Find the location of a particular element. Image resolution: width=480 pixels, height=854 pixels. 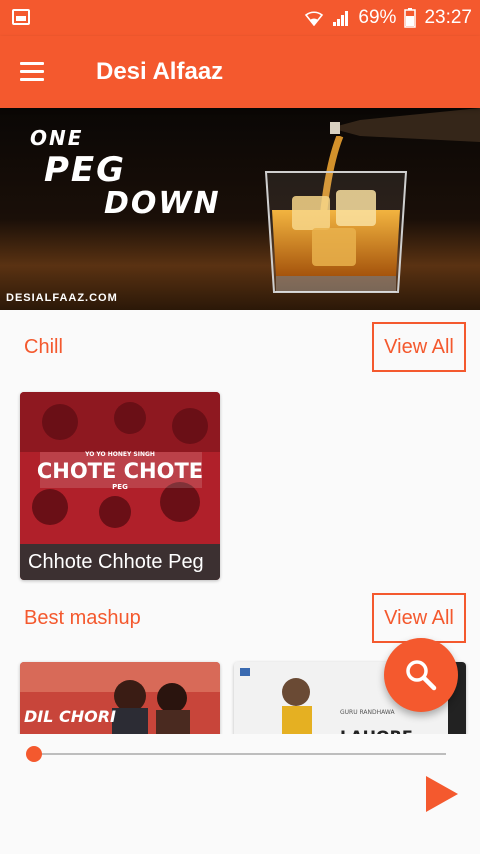

section-title-best-mashup: Best mashup is located at coordinates (82, 618).